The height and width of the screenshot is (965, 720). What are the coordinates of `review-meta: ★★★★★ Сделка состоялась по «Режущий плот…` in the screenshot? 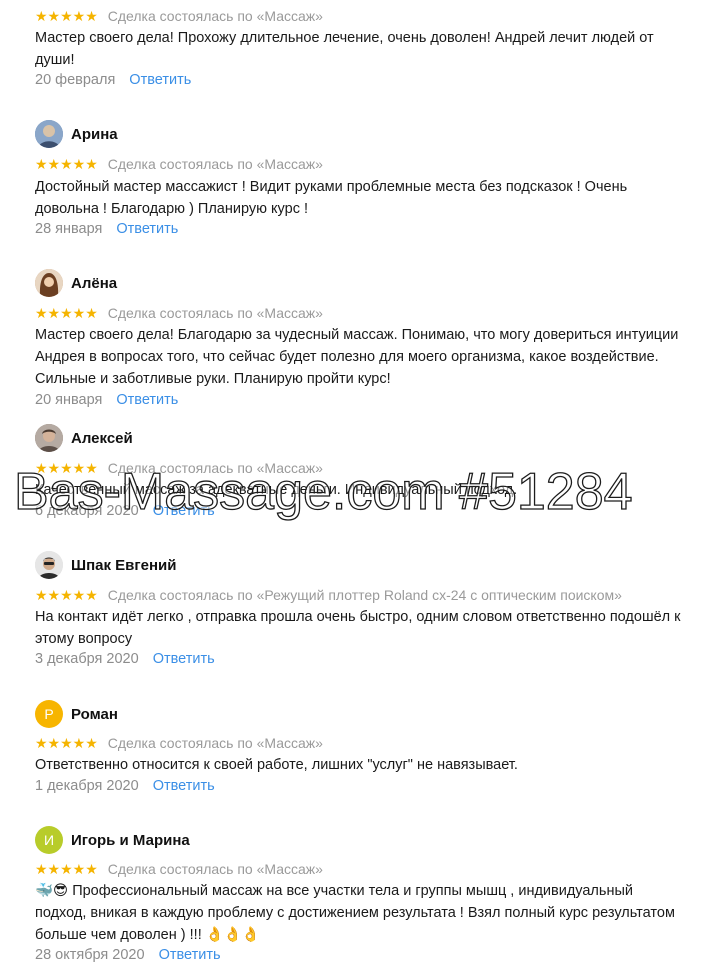 It's located at (328, 595).